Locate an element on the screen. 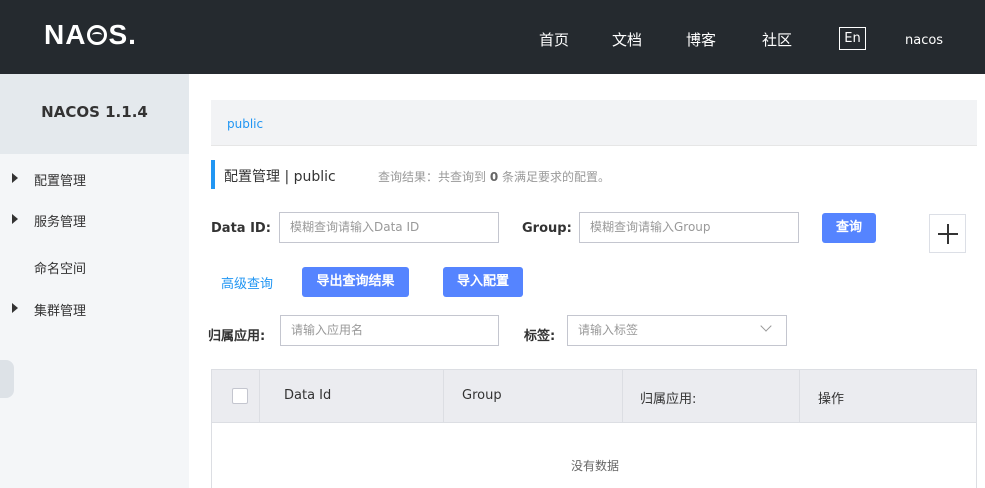 This screenshot has height=488, width=985. nav-community: 社区 is located at coordinates (777, 39).